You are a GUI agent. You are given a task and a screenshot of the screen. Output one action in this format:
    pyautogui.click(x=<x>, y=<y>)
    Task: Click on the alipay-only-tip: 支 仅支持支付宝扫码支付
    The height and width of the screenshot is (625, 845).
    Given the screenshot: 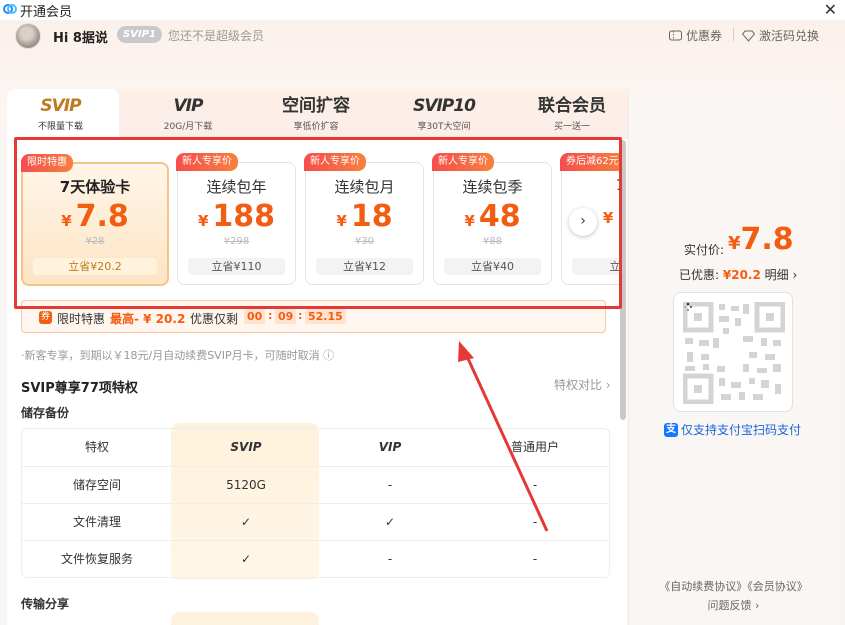 What is the action you would take?
    pyautogui.click(x=732, y=429)
    